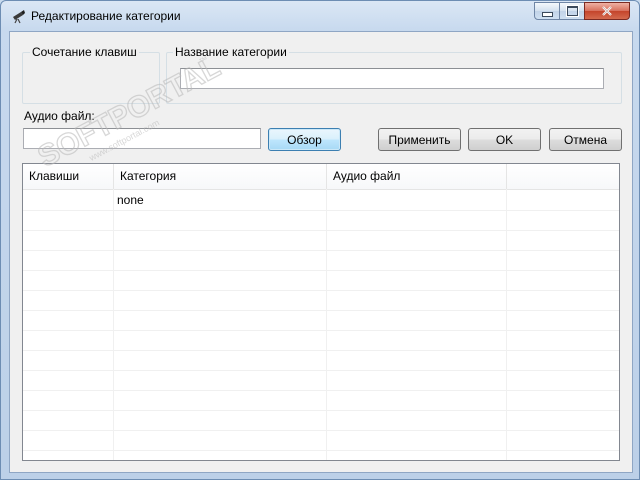 The width and height of the screenshot is (640, 480). What do you see at coordinates (320, 16) in the screenshot?
I see `title-bar: Редактирование категории` at bounding box center [320, 16].